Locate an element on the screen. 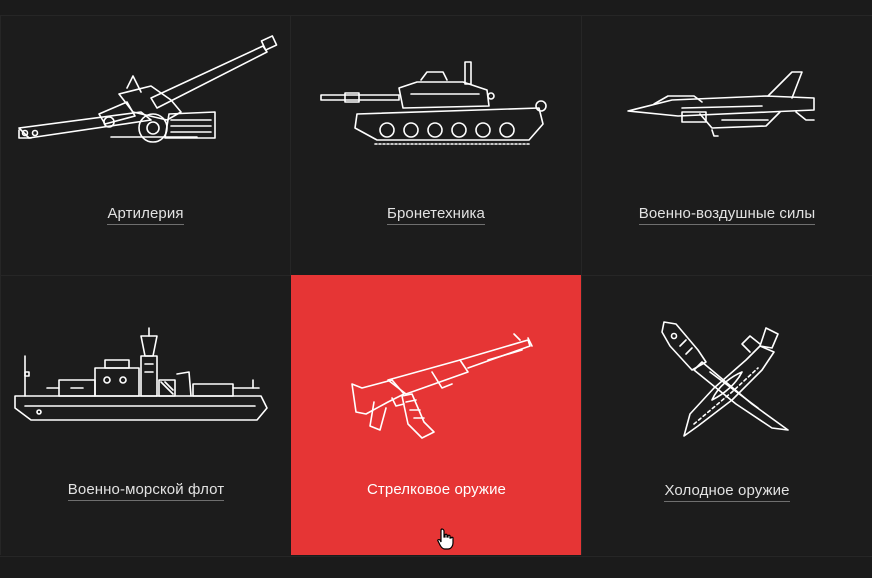 This screenshot has width=872, height=578. grid-bottom-border is located at coordinates (436, 556).